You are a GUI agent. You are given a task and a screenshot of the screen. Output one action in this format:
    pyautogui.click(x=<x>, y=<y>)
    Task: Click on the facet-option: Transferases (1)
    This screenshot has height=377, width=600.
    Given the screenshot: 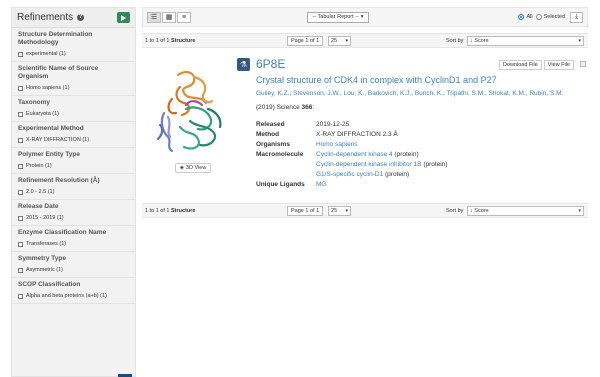 What is the action you would take?
    pyautogui.click(x=73, y=244)
    